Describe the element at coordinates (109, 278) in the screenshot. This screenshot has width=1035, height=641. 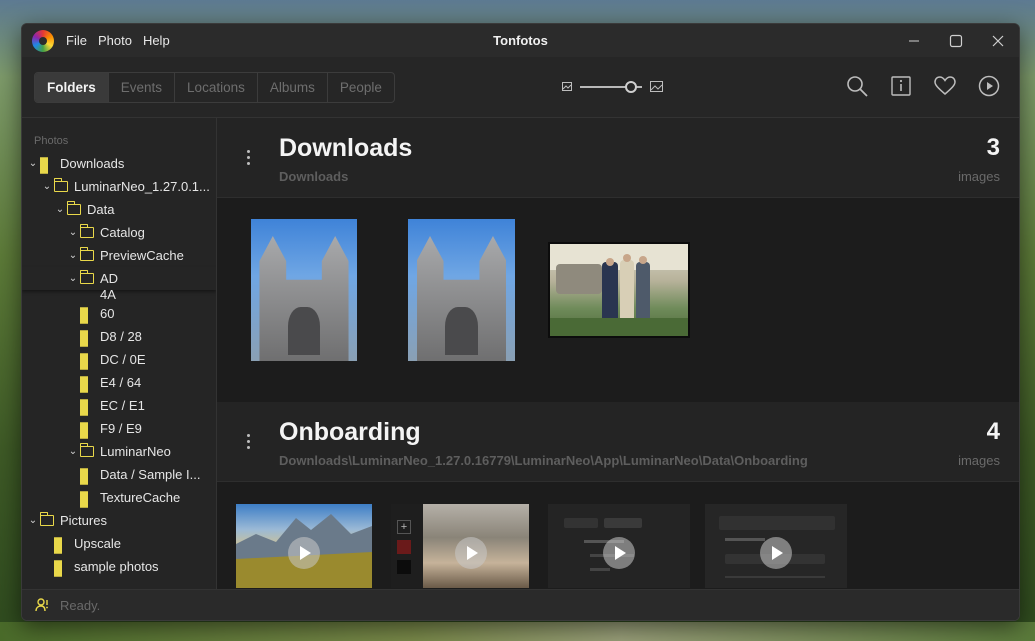
I see `sidebar-item-label: AD` at that location.